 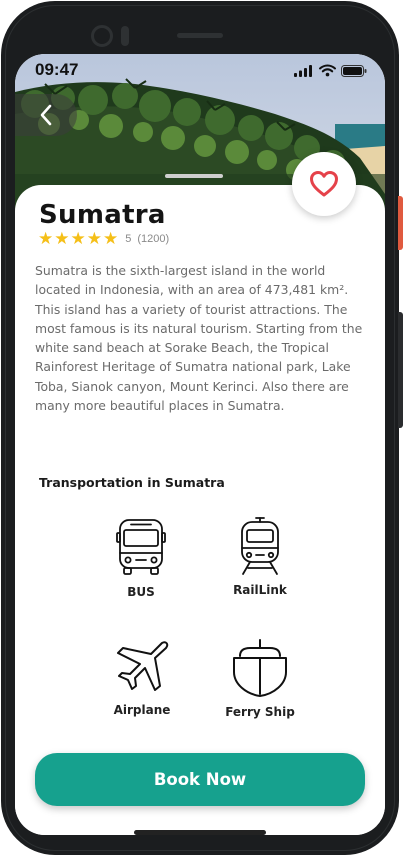 What do you see at coordinates (260, 590) in the screenshot?
I see `transport-label: RailLink` at bounding box center [260, 590].